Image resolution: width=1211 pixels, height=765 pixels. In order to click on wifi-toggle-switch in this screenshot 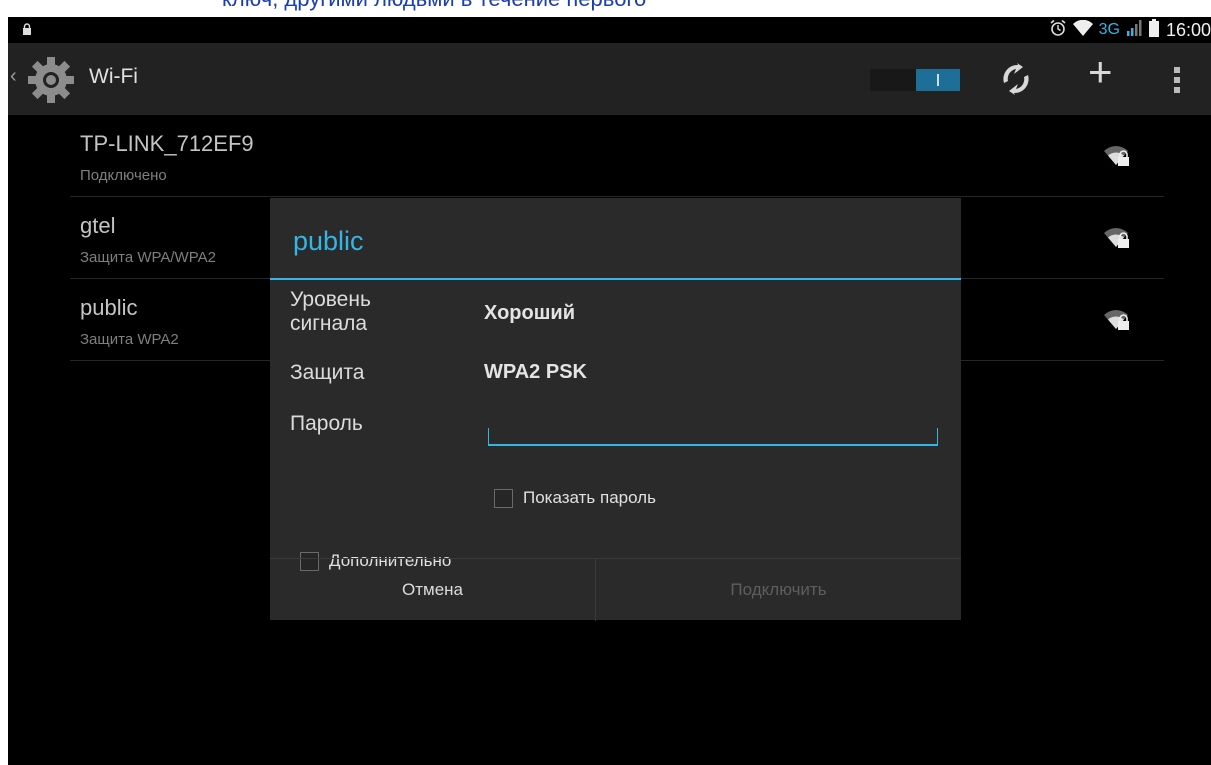, I will do `click(915, 80)`.